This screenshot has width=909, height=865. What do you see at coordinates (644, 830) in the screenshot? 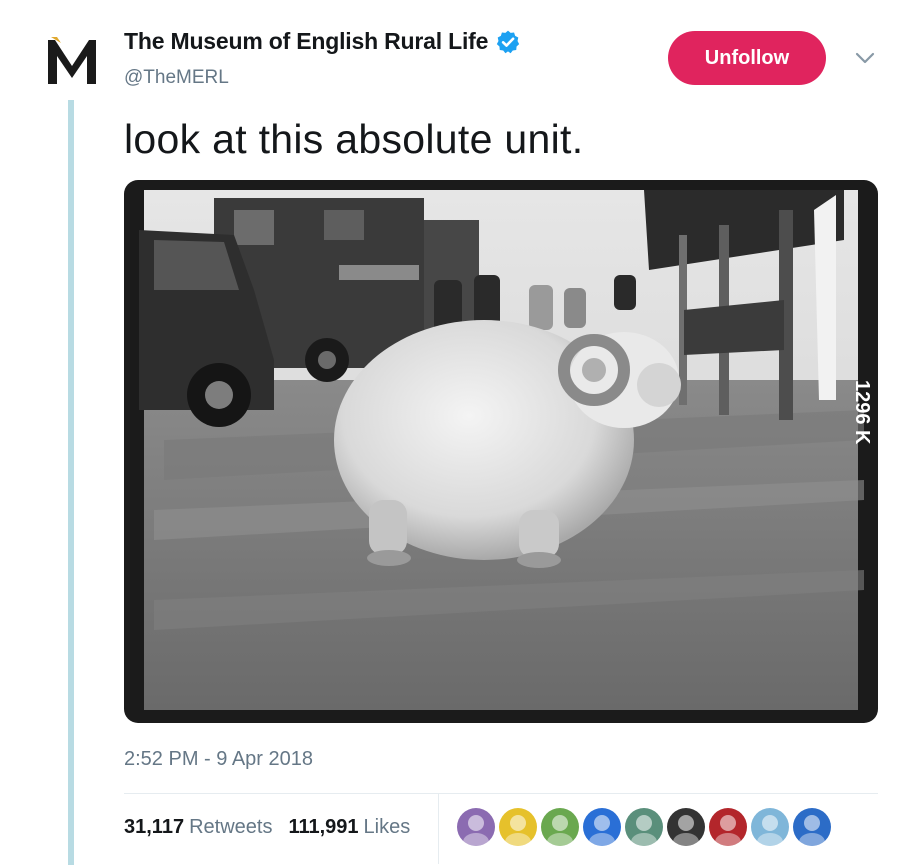
I see `anime-character-avatar-icon` at bounding box center [644, 830].